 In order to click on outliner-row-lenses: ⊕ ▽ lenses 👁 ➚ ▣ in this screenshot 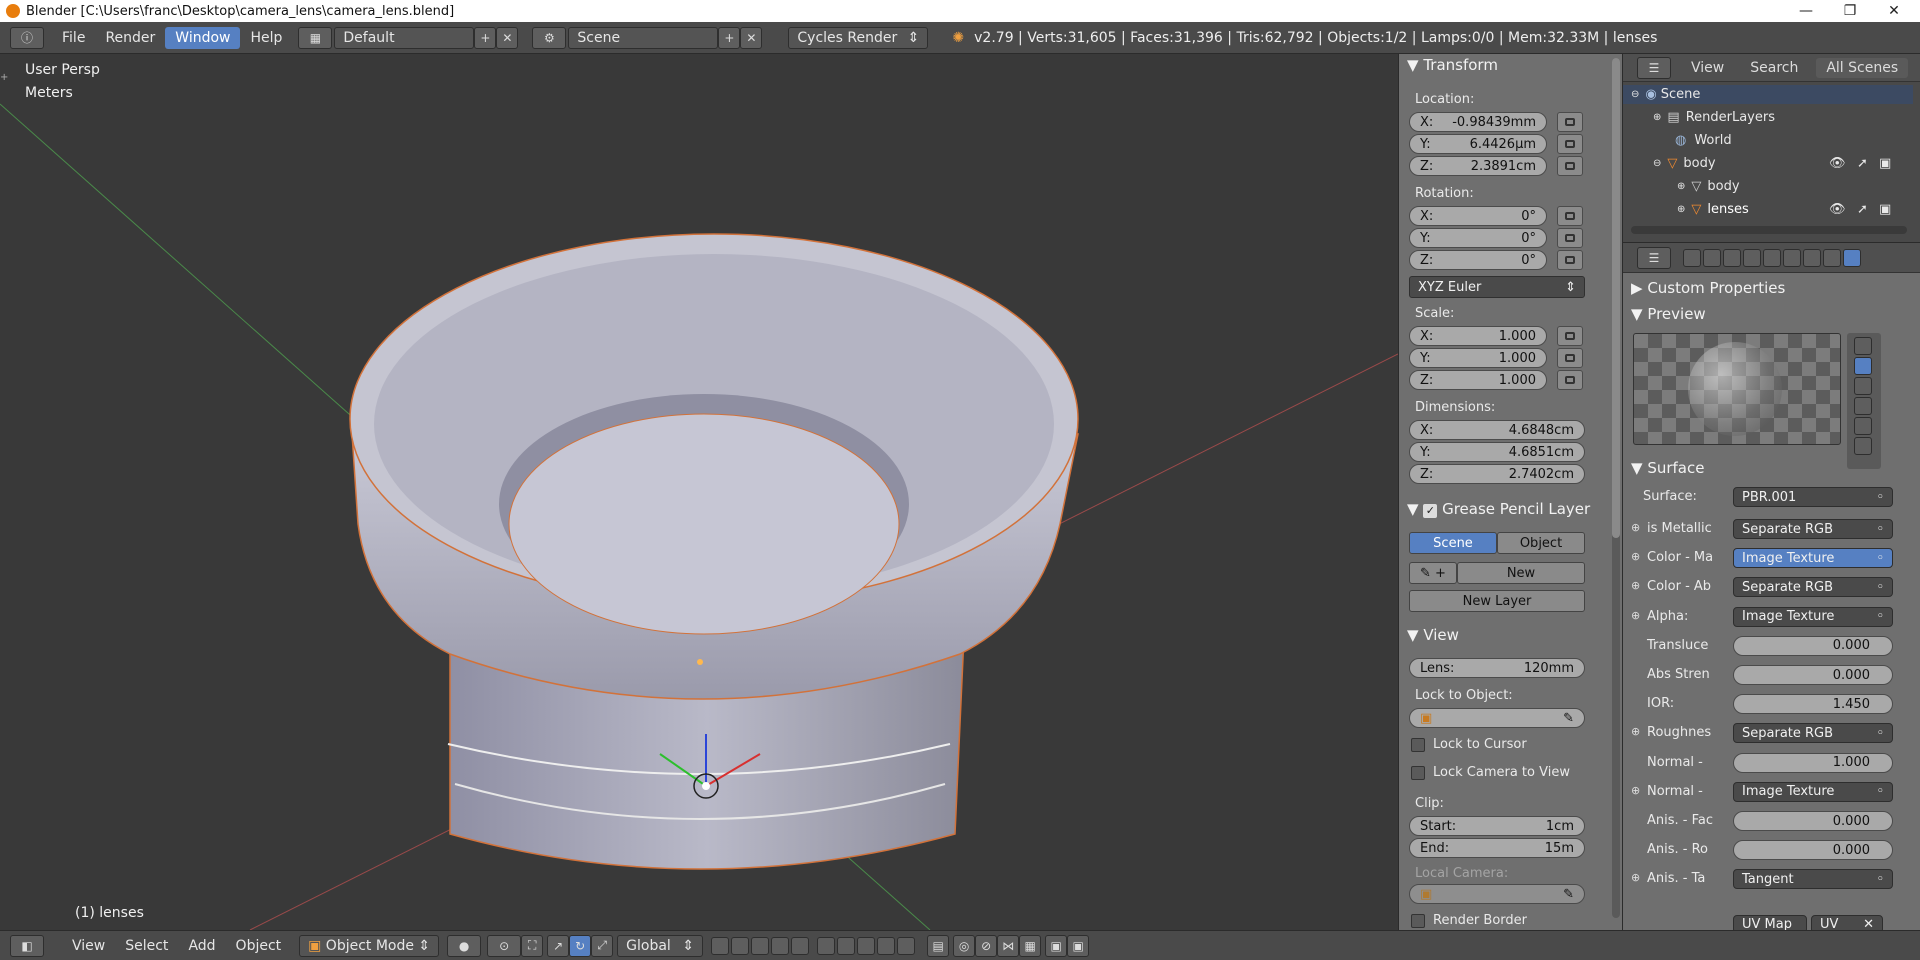, I will do `click(1768, 209)`.